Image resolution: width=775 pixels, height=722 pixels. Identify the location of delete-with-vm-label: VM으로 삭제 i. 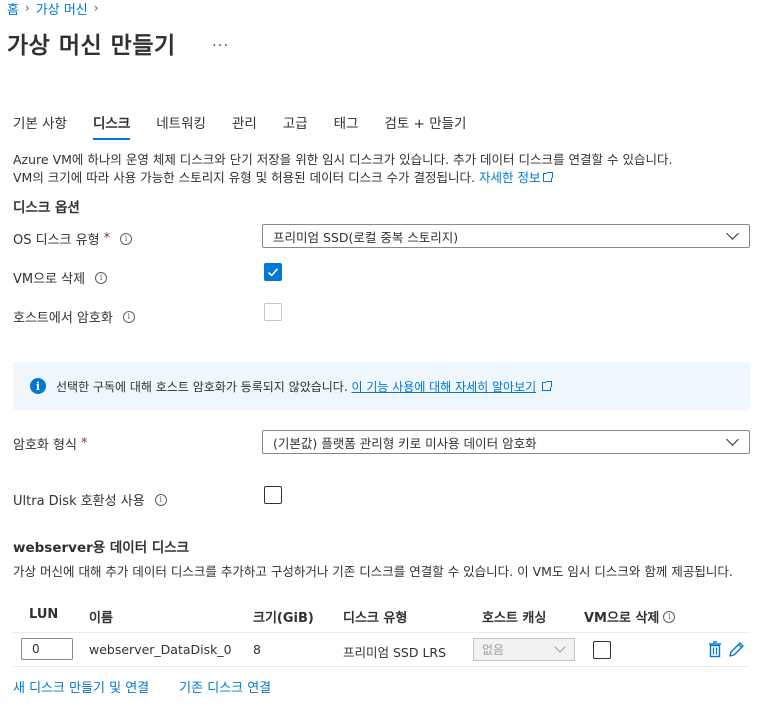
(60, 277).